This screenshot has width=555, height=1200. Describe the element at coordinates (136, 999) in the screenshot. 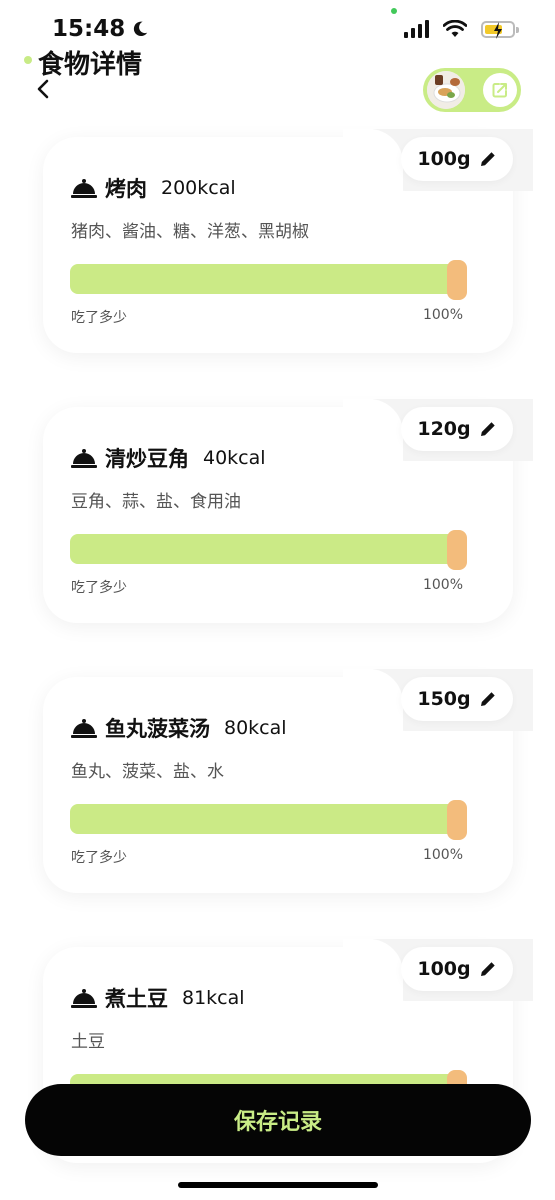

I see `food-name: 煮土豆` at that location.